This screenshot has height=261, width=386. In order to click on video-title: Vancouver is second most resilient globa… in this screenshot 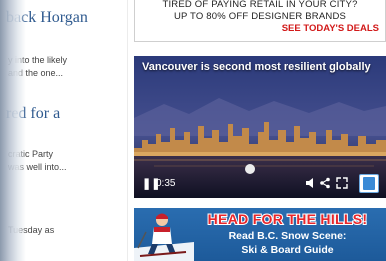, I will do `click(256, 67)`.